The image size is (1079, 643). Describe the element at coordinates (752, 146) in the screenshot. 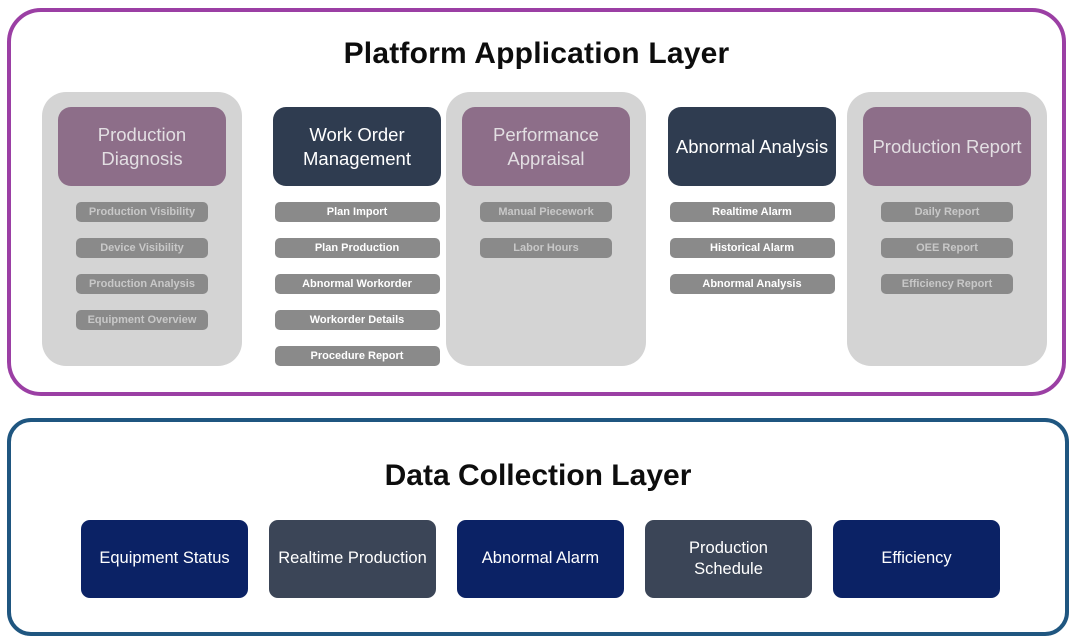

I see `platform-column-header: Abnormal Analysis` at that location.